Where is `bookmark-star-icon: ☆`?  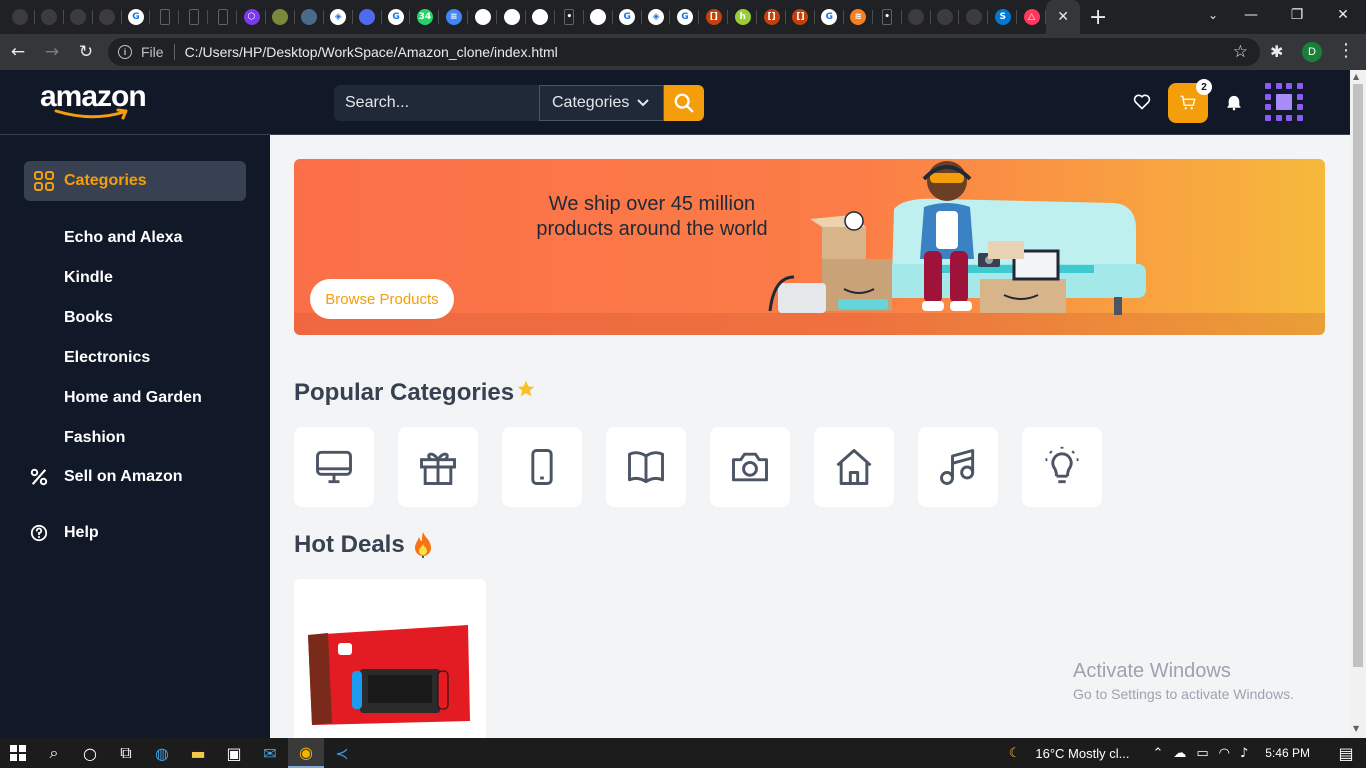 bookmark-star-icon: ☆ is located at coordinates (1240, 52).